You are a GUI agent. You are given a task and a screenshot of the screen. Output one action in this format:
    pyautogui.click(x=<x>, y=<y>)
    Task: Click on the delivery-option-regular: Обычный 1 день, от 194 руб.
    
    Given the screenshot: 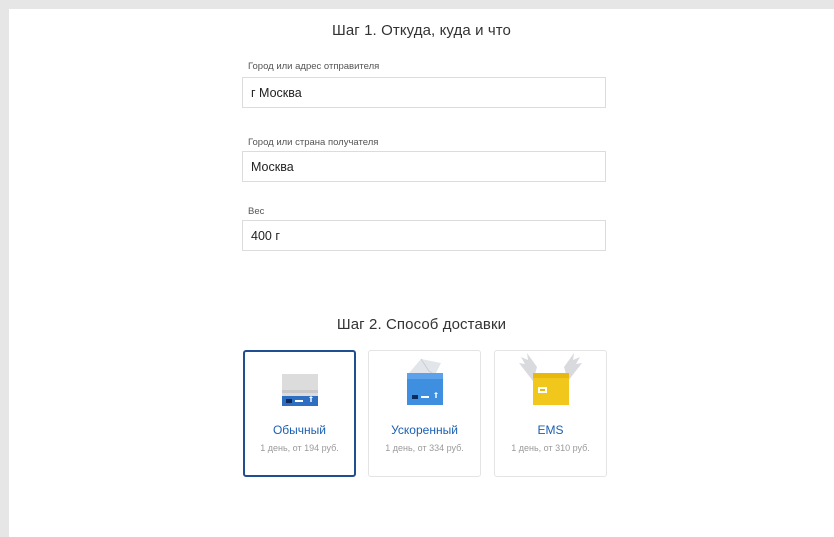 What is the action you would take?
    pyautogui.click(x=299, y=413)
    